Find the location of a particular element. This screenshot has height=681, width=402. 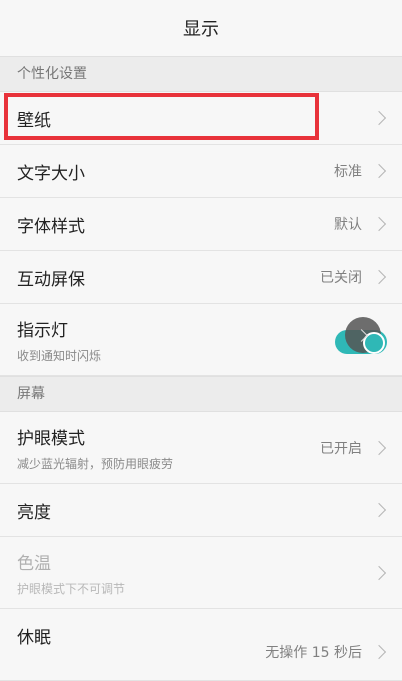

indicator-light-sub: 收到通知时闪烁 is located at coordinates (59, 355).